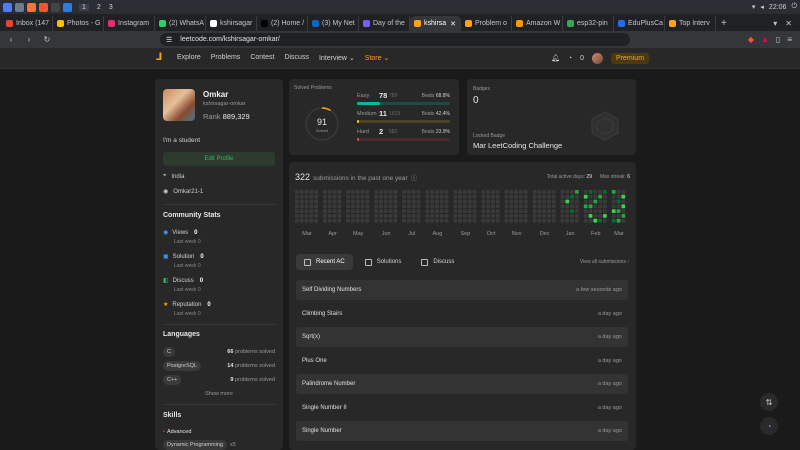  What do you see at coordinates (199, 445) in the screenshot?
I see `skill-item: Dynamic Programming x5` at bounding box center [199, 445].